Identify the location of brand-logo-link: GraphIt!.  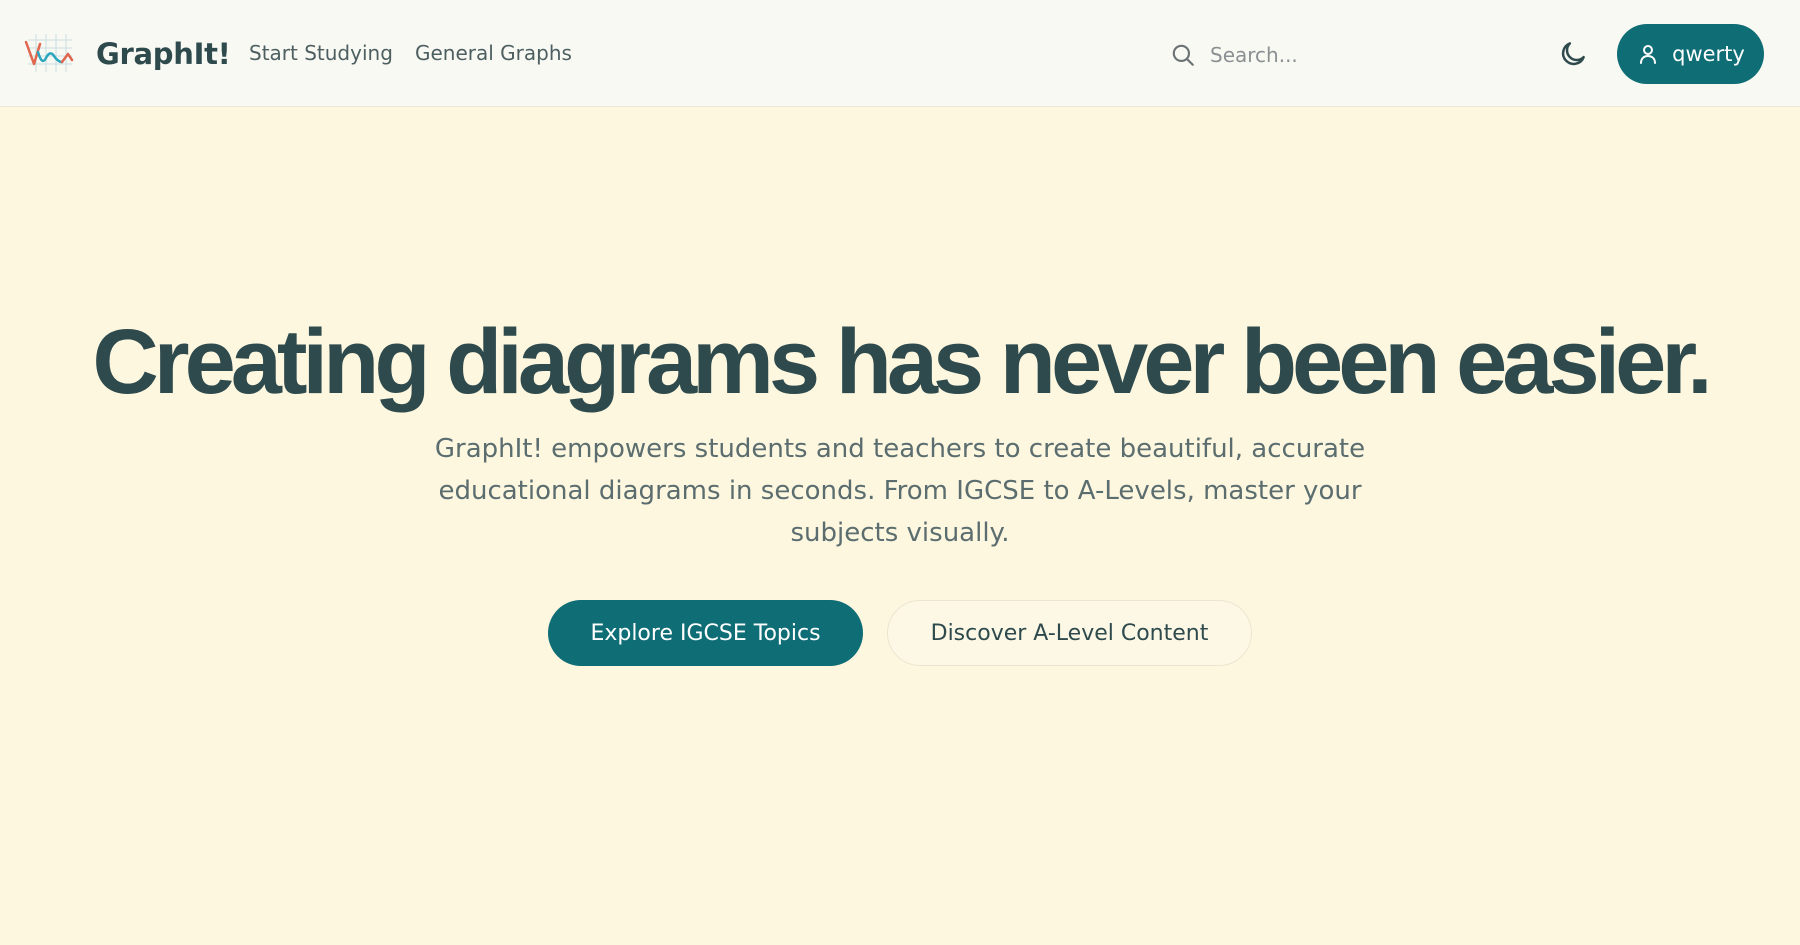
(127, 54).